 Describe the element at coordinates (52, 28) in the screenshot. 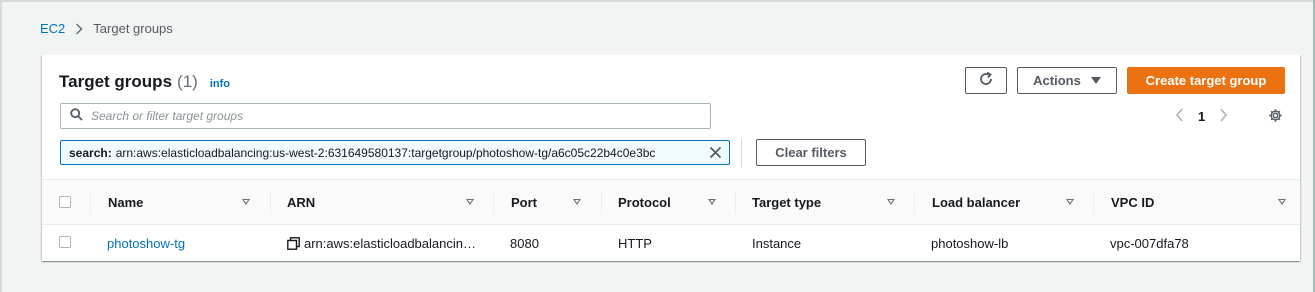

I see `breadcrumb-ec2-link: EC2` at that location.